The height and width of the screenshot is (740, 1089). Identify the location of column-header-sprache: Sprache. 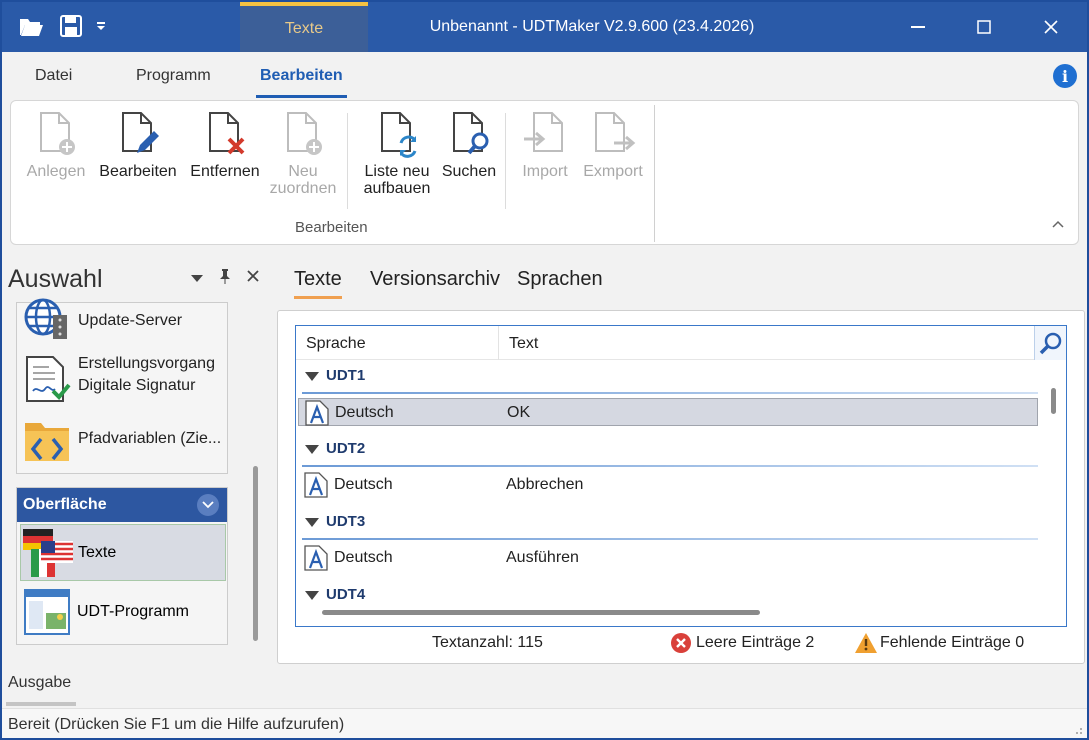
(336, 344).